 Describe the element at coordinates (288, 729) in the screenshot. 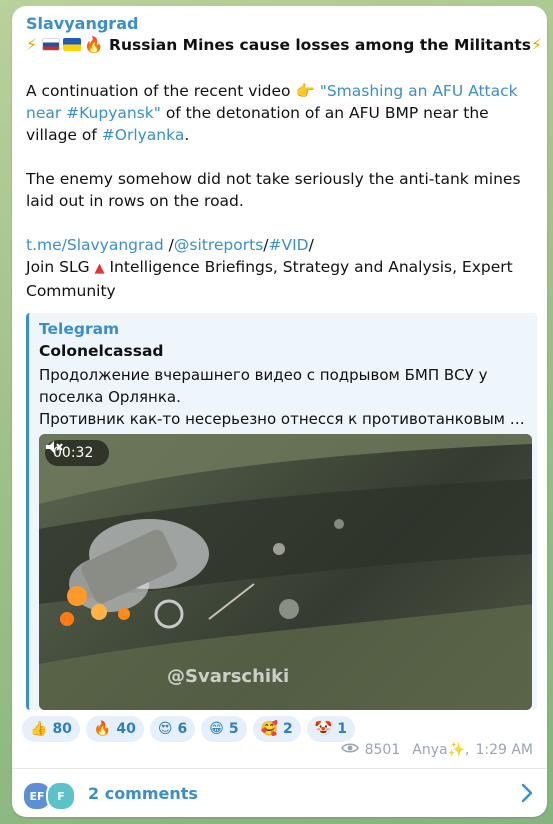

I see `reaction-count: 2` at that location.